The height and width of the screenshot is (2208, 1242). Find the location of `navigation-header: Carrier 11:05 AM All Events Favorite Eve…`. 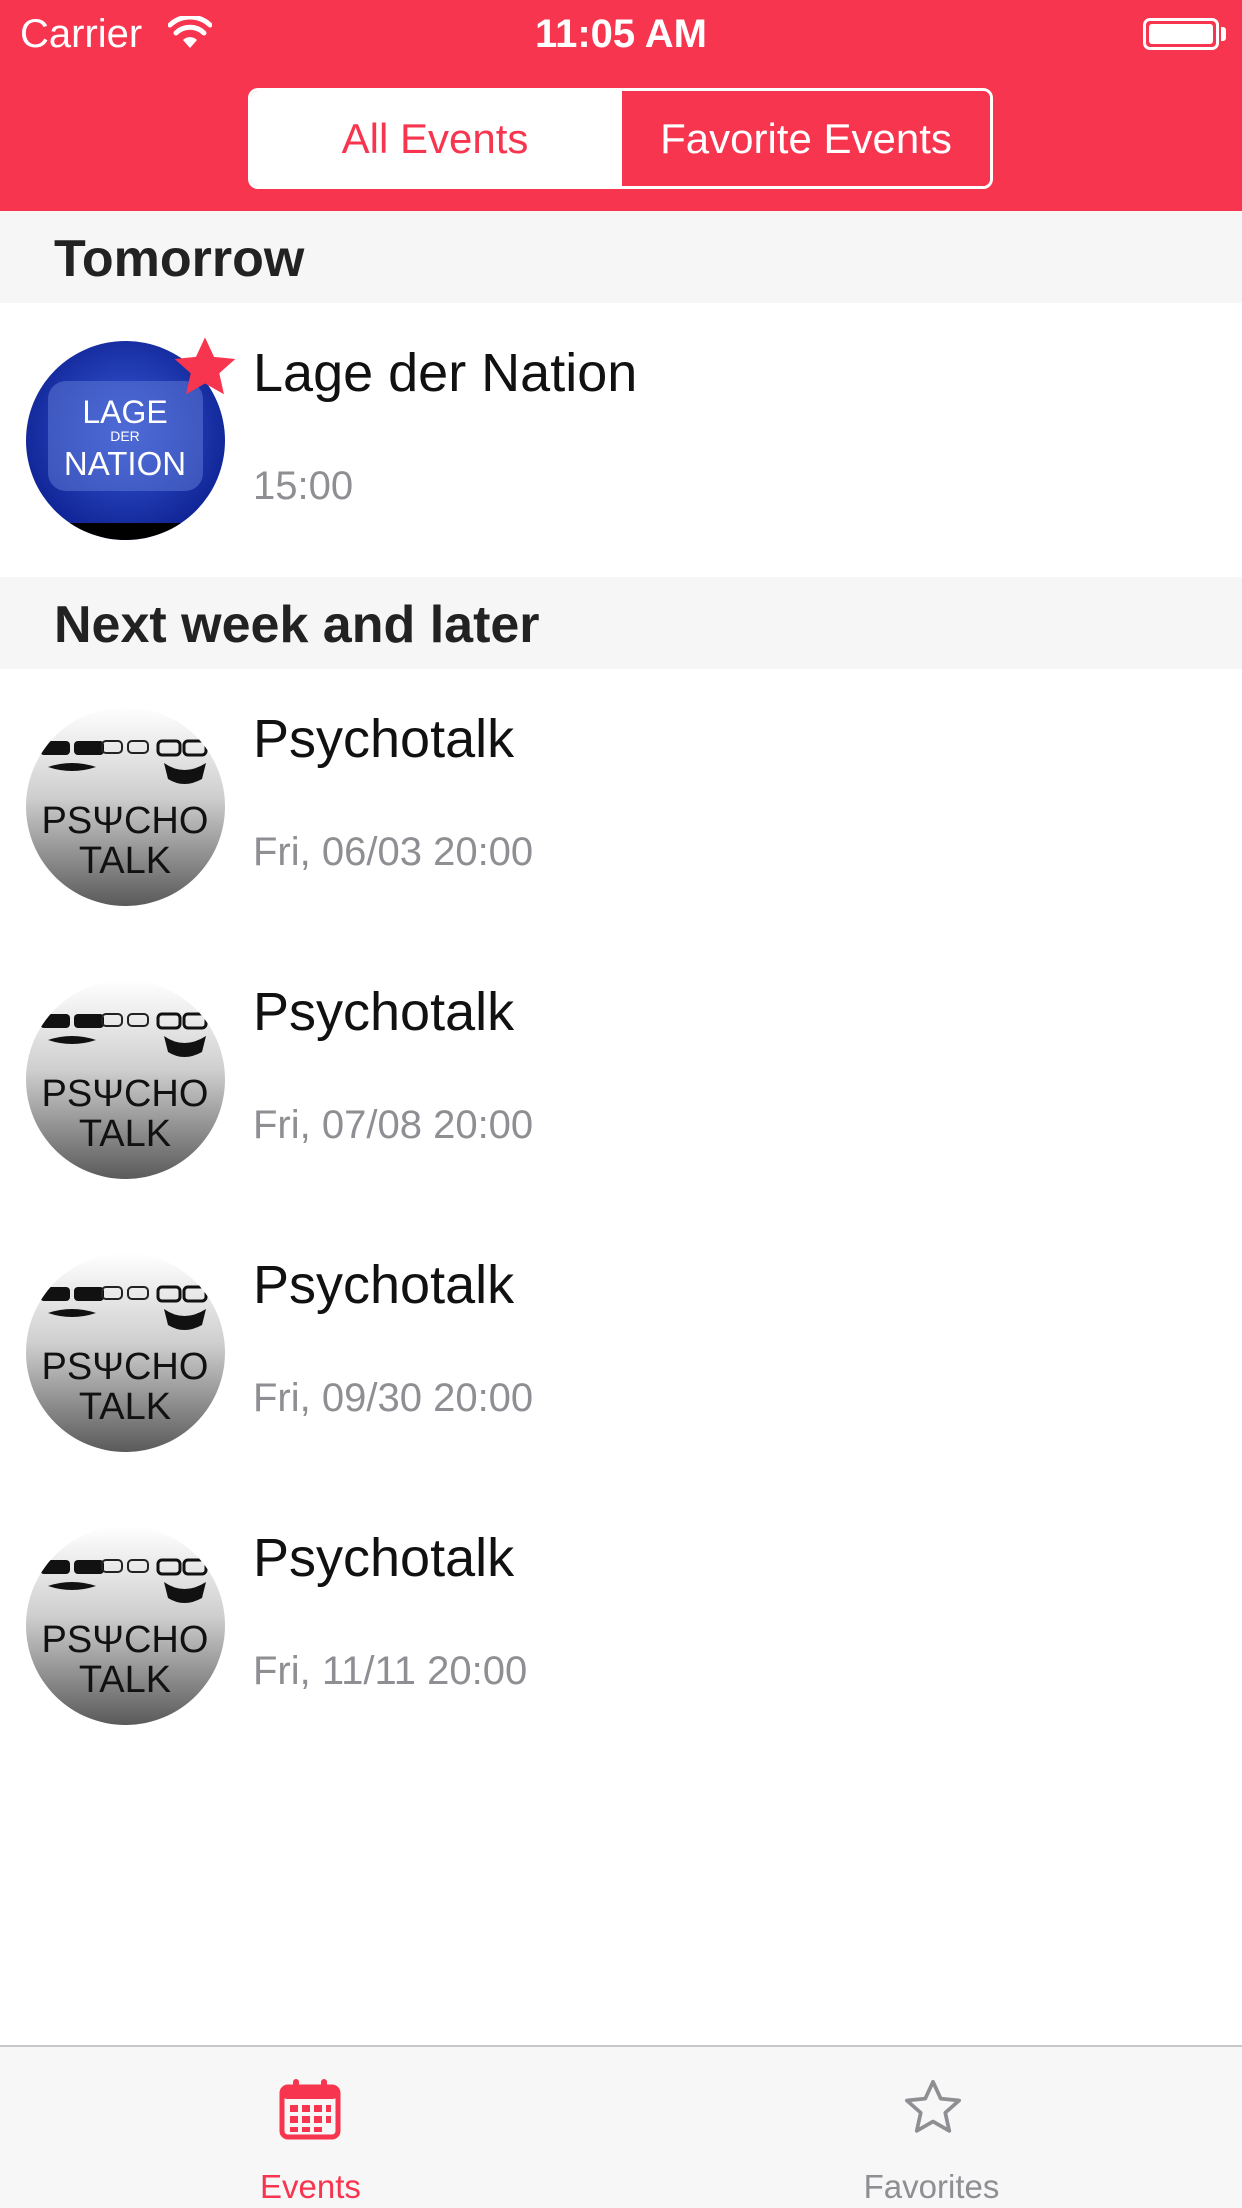

navigation-header: Carrier 11:05 AM All Events Favorite Eve… is located at coordinates (621, 105).